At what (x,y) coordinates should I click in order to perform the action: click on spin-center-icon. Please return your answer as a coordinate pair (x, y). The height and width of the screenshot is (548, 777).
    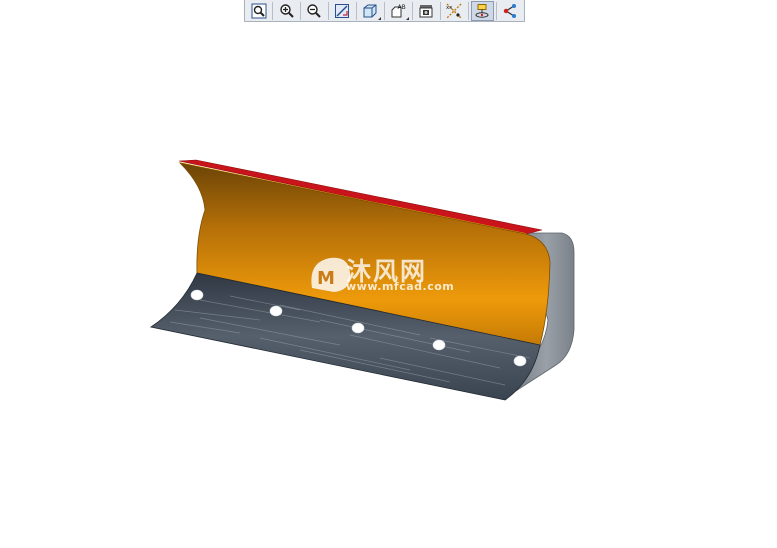
    Looking at the image, I should click on (482, 10).